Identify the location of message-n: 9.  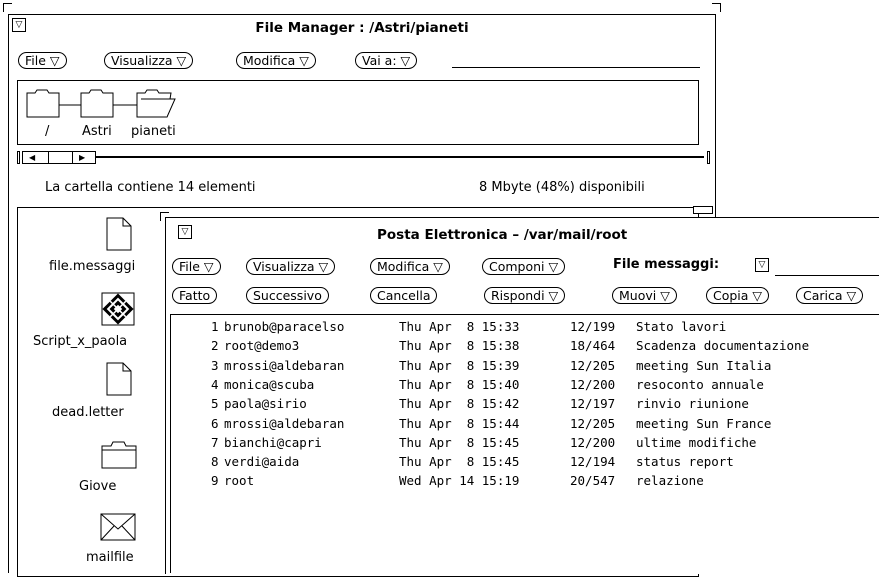
(215, 481).